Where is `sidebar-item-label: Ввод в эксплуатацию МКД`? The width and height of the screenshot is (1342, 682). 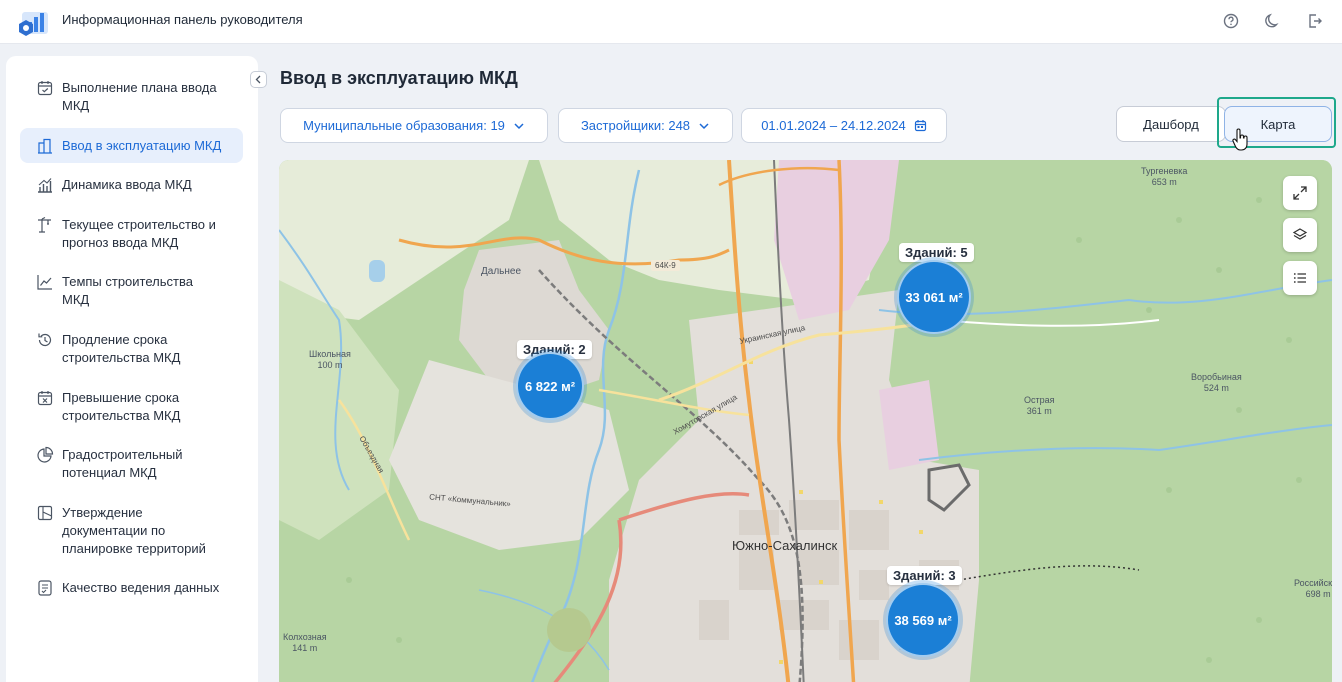 sidebar-item-label: Ввод в эксплуатацию МКД is located at coordinates (142, 145).